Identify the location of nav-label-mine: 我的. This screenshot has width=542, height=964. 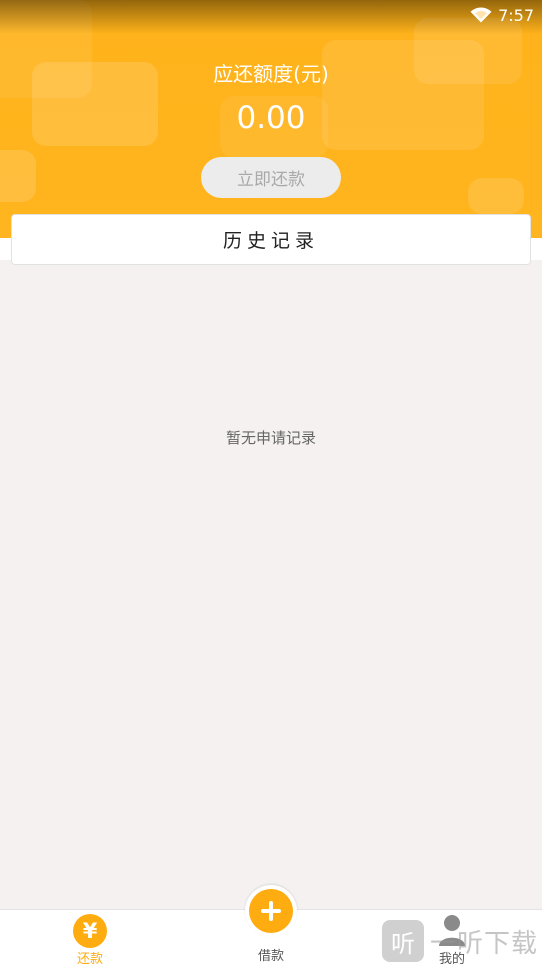
(451, 958).